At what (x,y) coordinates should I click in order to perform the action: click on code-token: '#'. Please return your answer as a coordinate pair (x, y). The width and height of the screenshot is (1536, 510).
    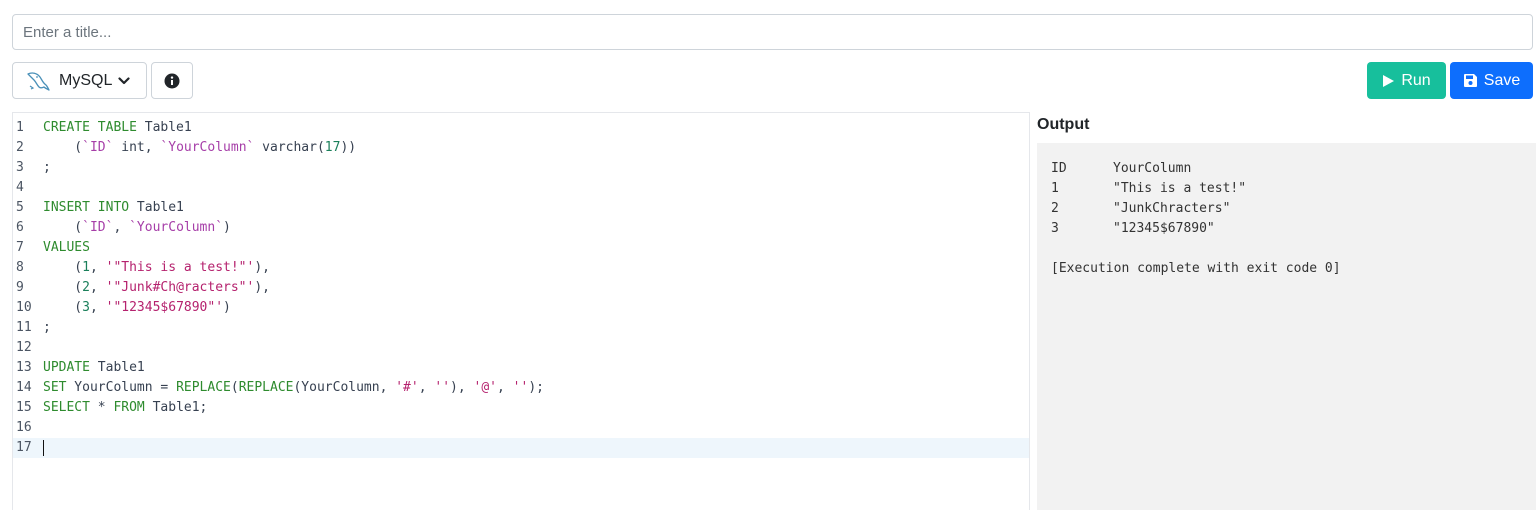
    Looking at the image, I should click on (407, 387).